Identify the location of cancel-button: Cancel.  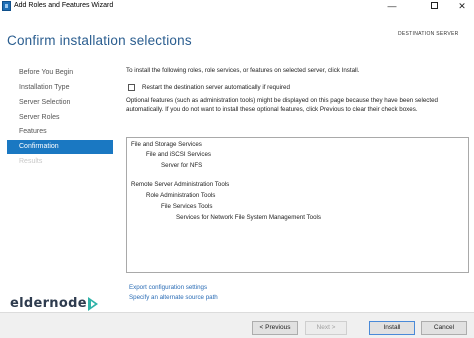
(444, 328).